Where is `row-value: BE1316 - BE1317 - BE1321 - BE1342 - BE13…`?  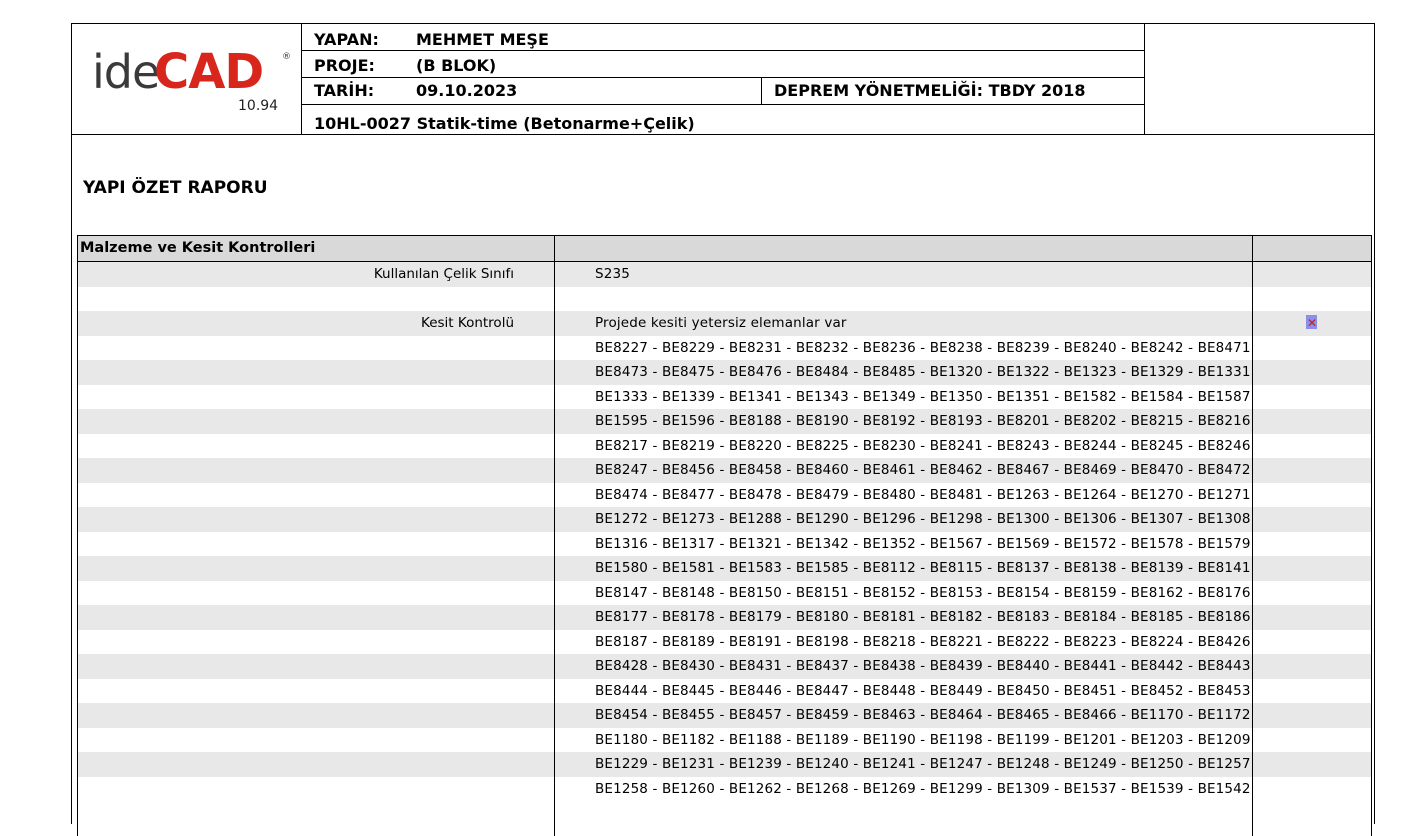
row-value: BE1316 - BE1317 - BE1321 - BE1342 - BE13… is located at coordinates (923, 543).